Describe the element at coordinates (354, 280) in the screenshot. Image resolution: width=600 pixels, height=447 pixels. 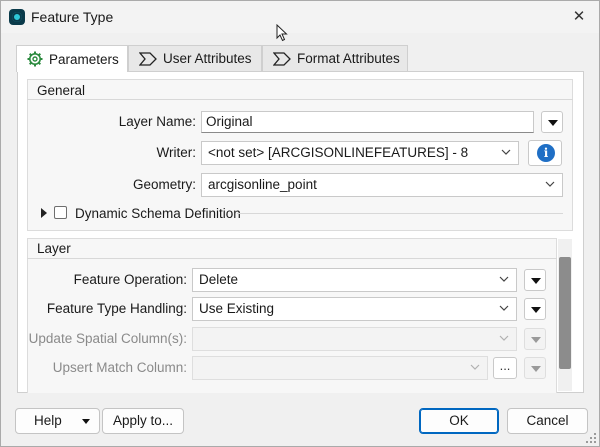
I see `feature-operation-select: Delete` at that location.